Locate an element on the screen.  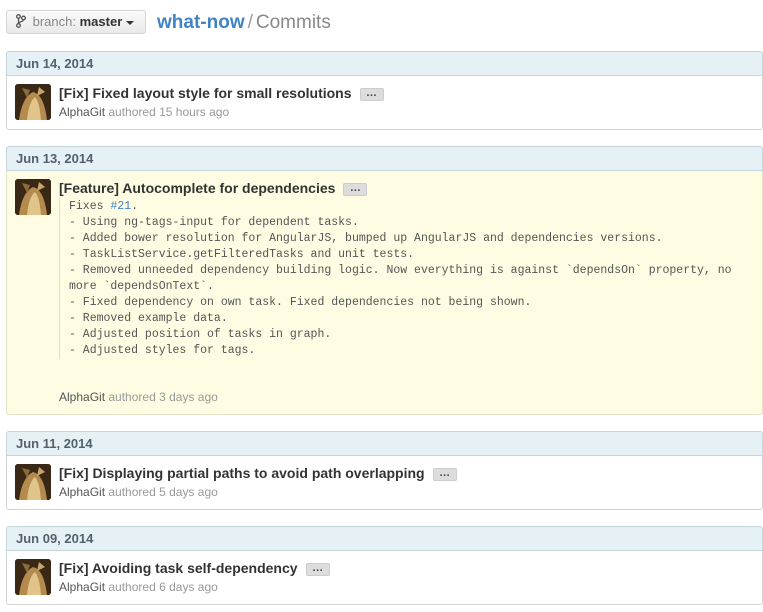
commit-date-header: Jun 11, 2014 is located at coordinates (384, 443).